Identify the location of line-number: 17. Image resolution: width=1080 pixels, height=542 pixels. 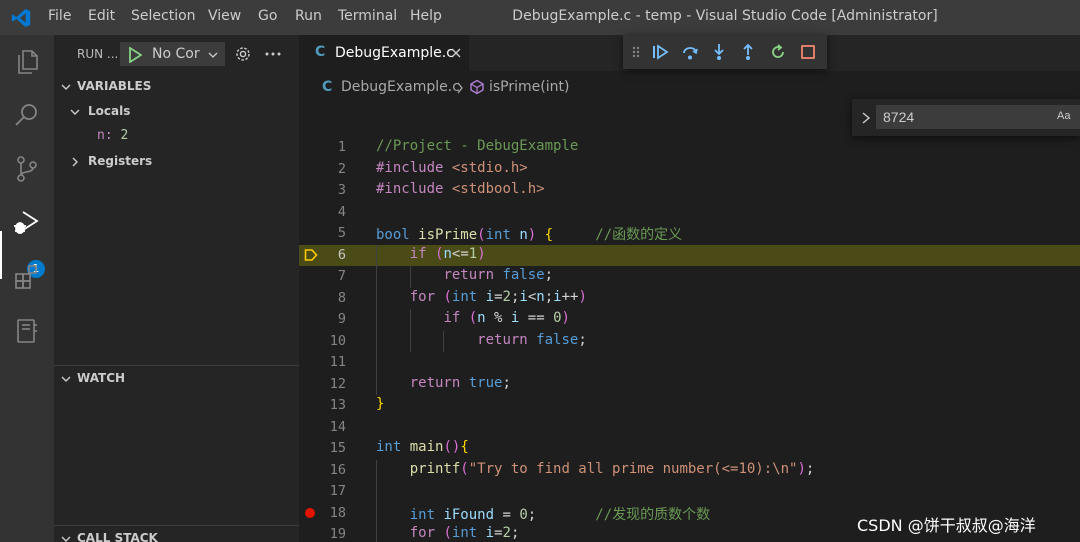
(337, 491).